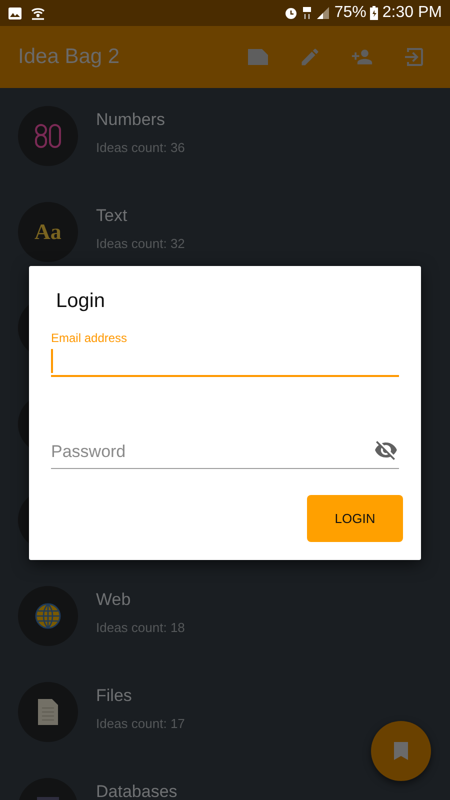 This screenshot has height=800, width=450. I want to click on alarm-icon, so click(291, 13).